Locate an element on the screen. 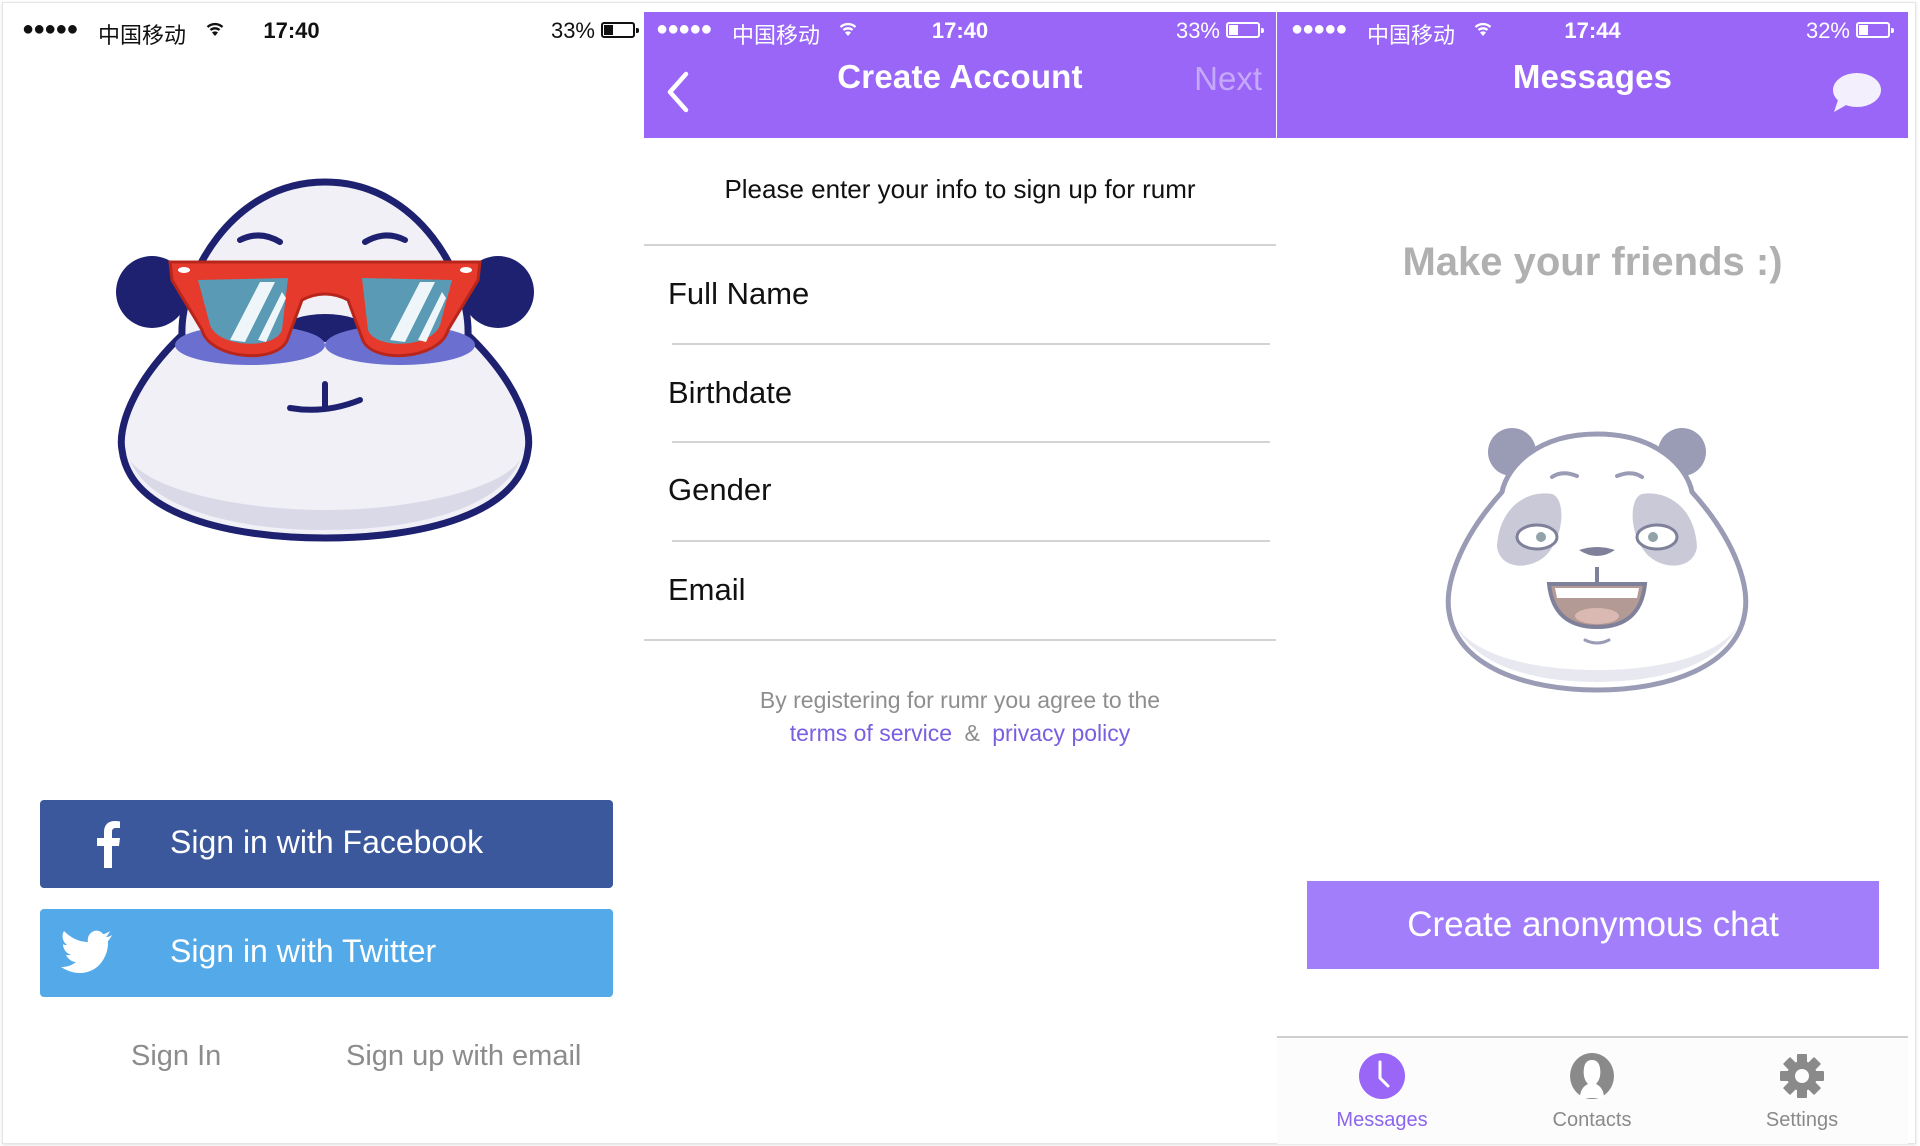  sign-in-facebook-button: Sign in with Facebook is located at coordinates (326, 844).